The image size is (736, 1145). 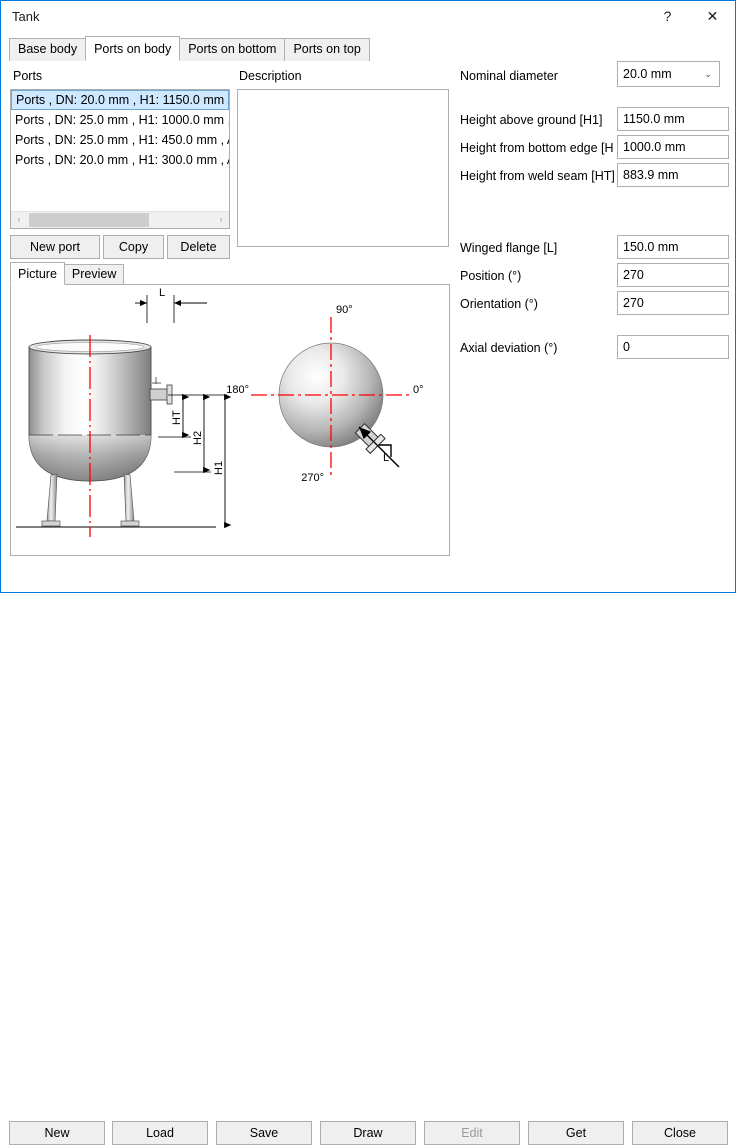 What do you see at coordinates (162, 293) in the screenshot?
I see `dim-label-L: L` at bounding box center [162, 293].